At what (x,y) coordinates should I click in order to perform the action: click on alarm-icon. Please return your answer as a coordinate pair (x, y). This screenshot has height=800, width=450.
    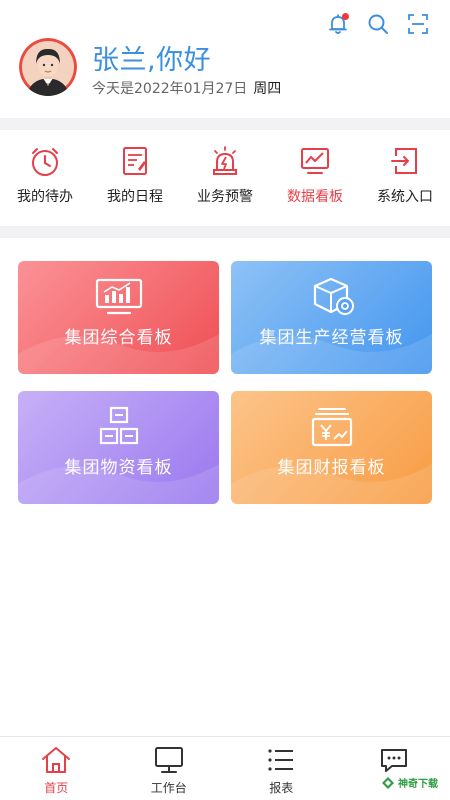
    Looking at the image, I should click on (225, 160).